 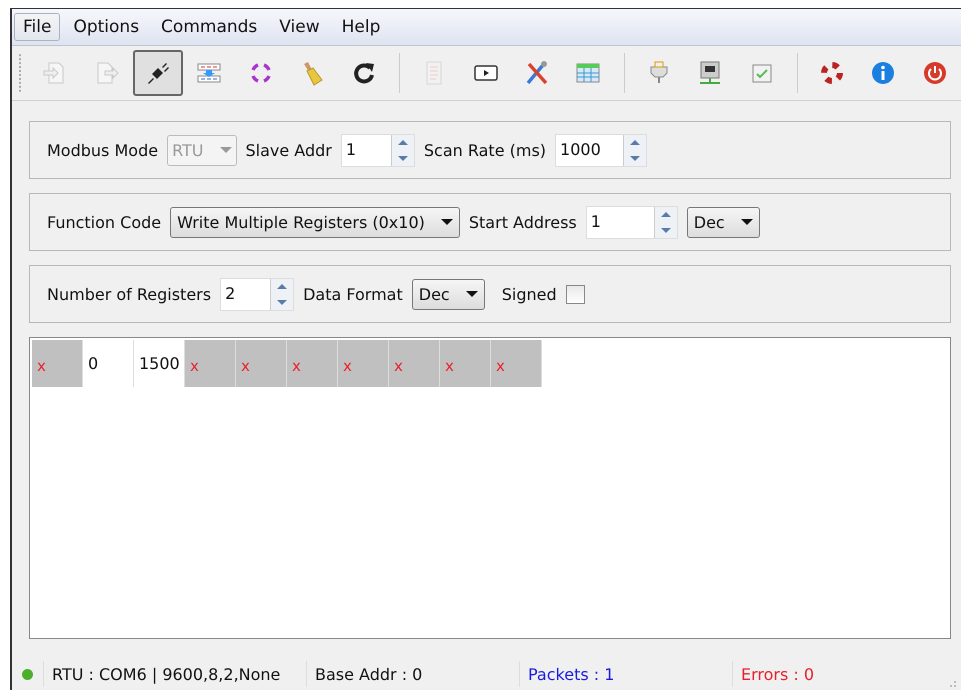 What do you see at coordinates (257, 294) in the screenshot?
I see `spin-box: 2` at bounding box center [257, 294].